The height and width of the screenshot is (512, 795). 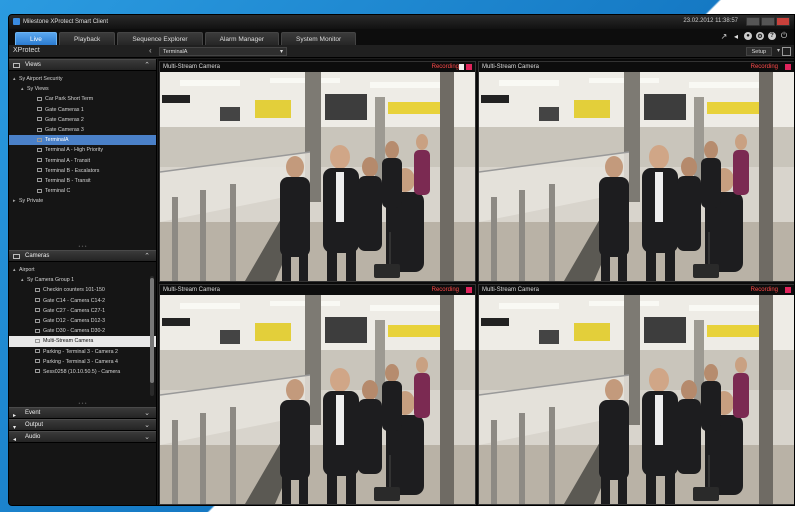 I want to click on view-item: Terminal A - Transit, so click(x=82, y=161).